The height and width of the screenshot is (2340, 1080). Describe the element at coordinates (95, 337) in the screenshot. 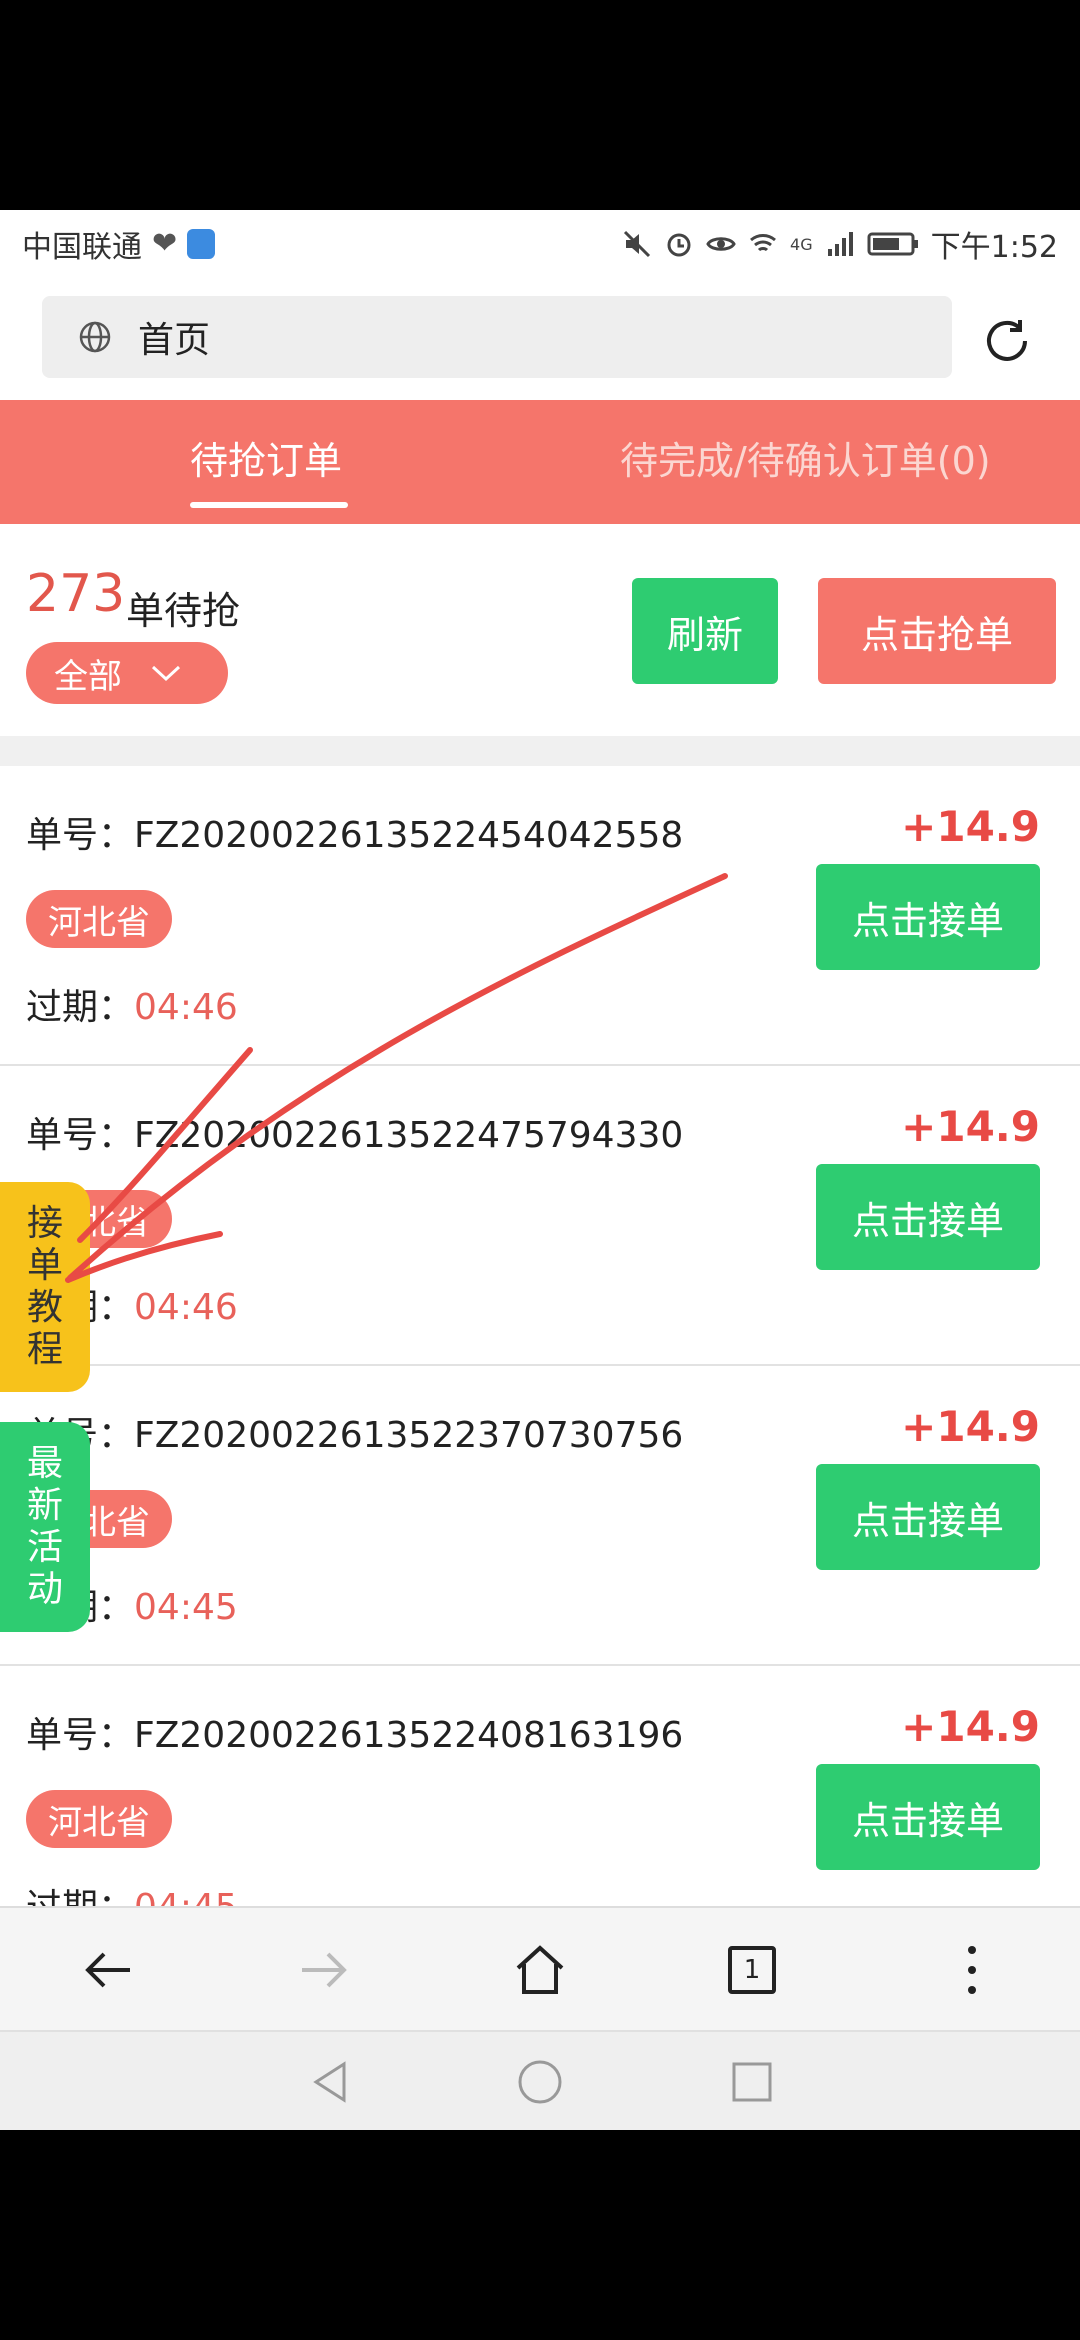

I see `globe-icon` at that location.